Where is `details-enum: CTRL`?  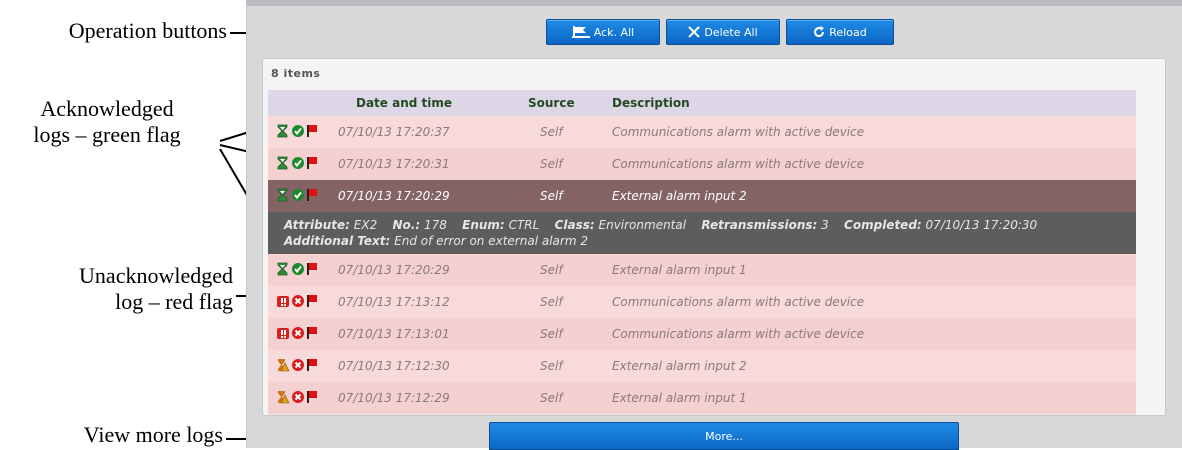
details-enum: CTRL is located at coordinates (524, 225).